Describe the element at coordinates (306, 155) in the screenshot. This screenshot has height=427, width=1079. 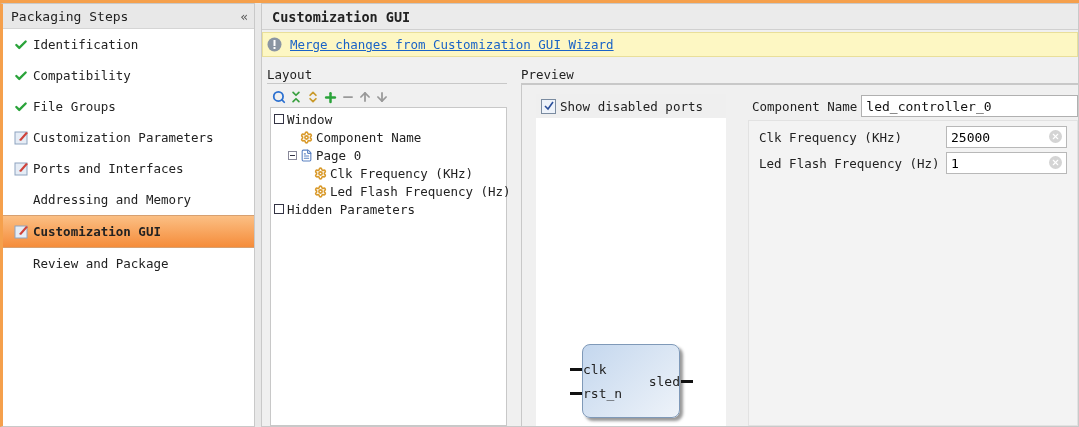
I see `page-icon` at that location.